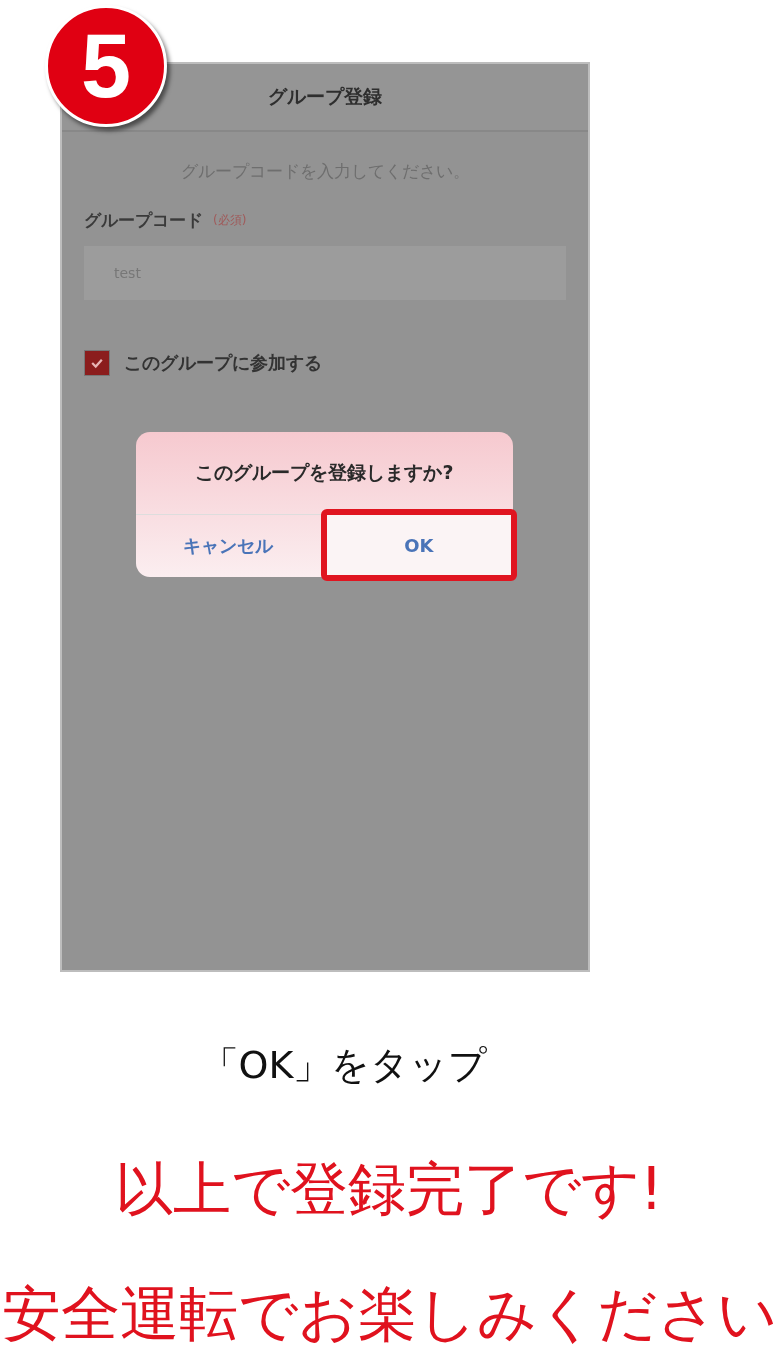  I want to click on dialog-button: OK, so click(418, 545).